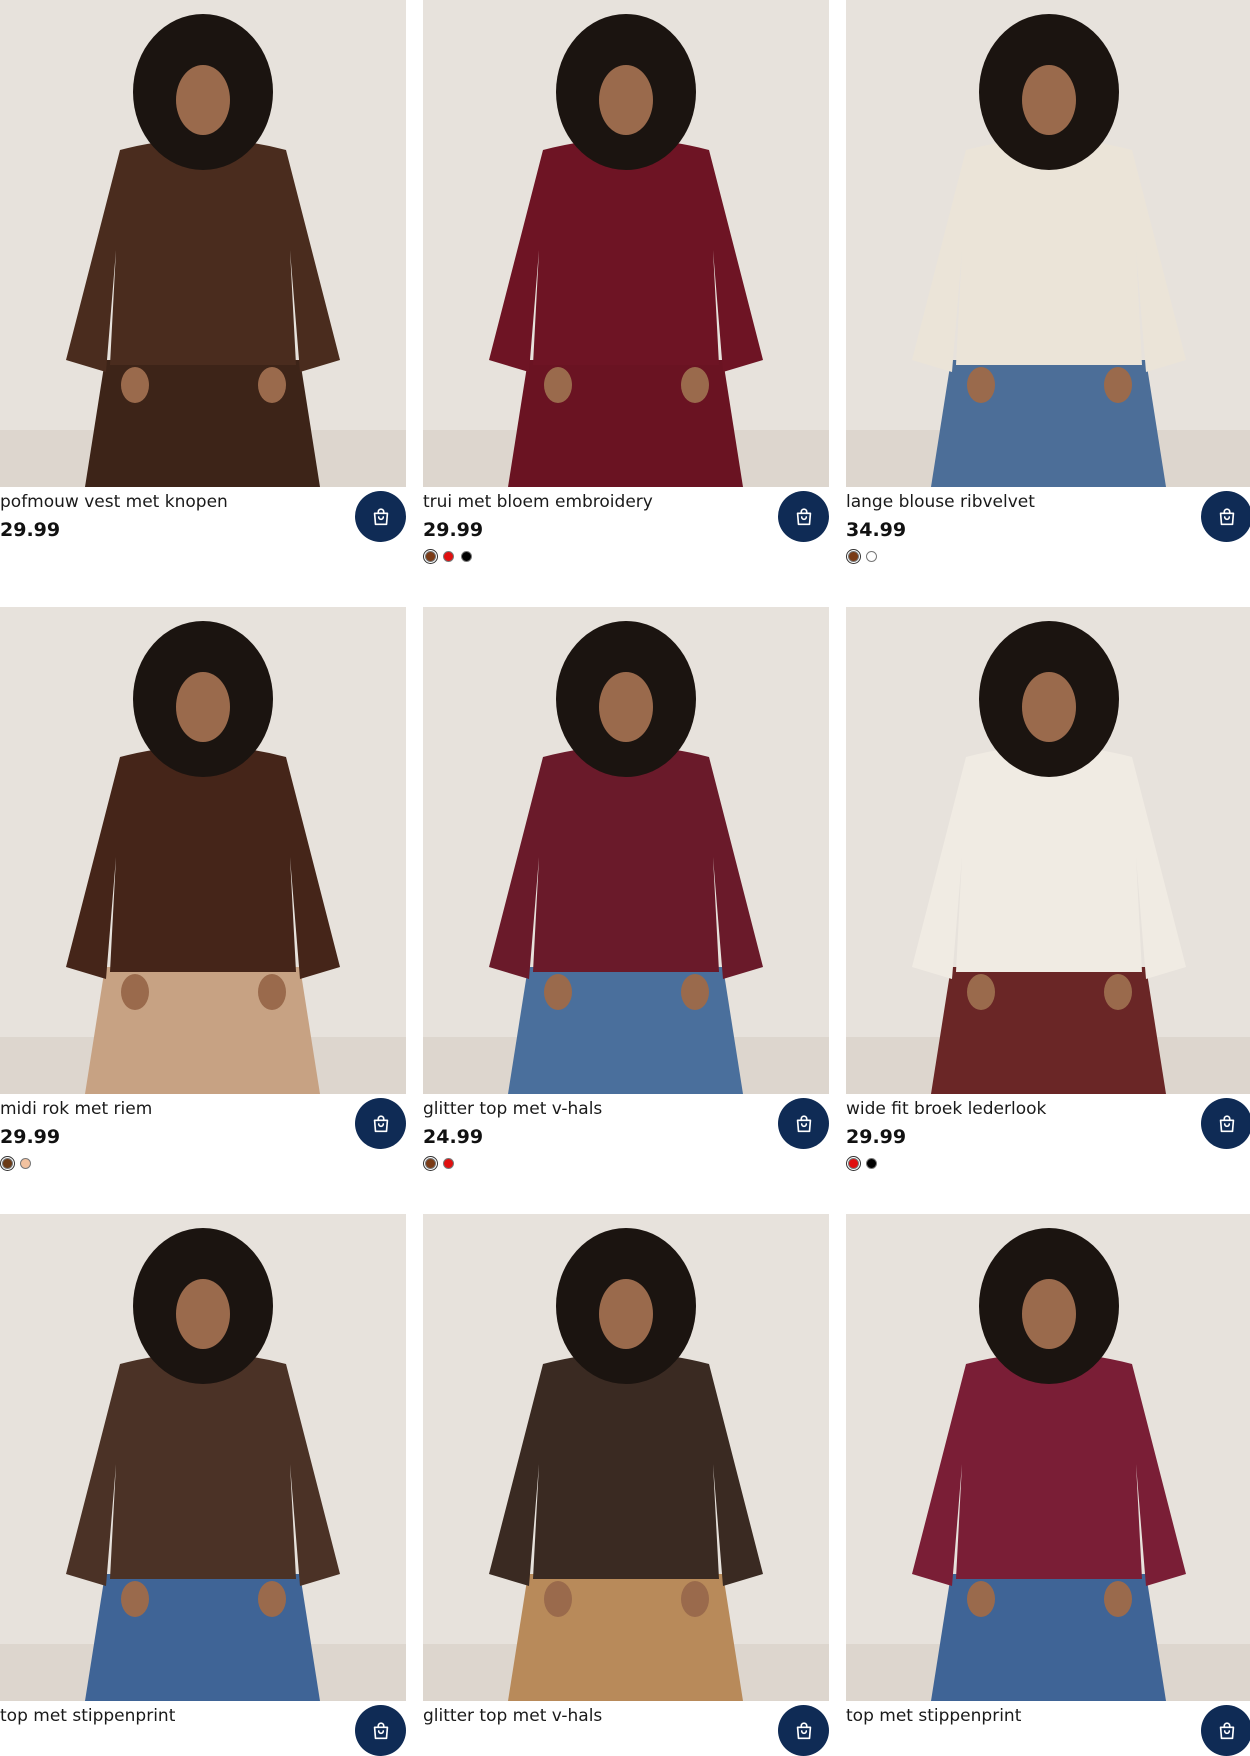 Image resolution: width=1250 pixels, height=1756 pixels. Describe the element at coordinates (76, 1109) in the screenshot. I see `product-title: midi rok met riem` at that location.